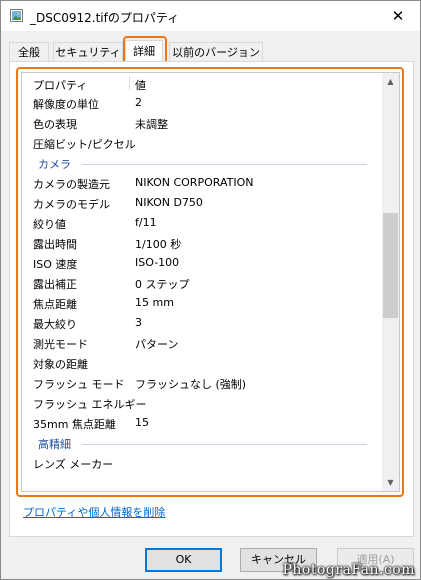 The height and width of the screenshot is (580, 421). Describe the element at coordinates (94, 512) in the screenshot. I see `remove-properties-link: プロパティや個人情報を削除` at that location.